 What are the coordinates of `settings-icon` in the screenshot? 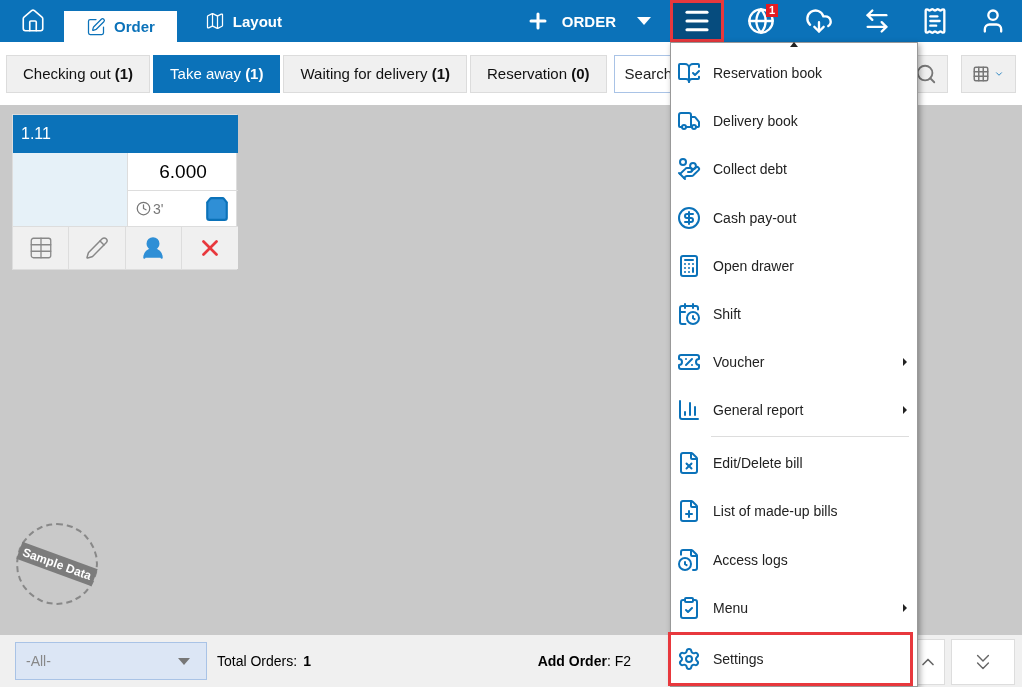 It's located at (689, 658).